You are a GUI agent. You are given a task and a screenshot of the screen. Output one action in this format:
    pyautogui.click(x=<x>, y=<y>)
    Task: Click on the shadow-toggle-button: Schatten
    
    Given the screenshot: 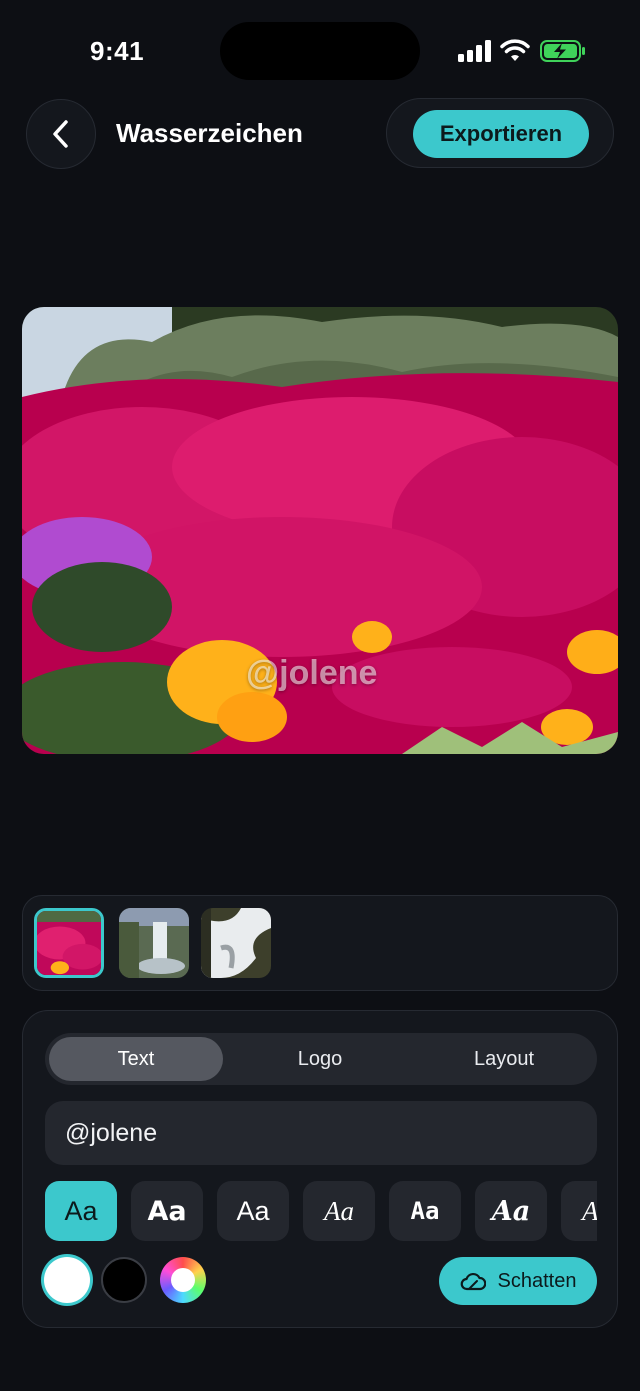 What is the action you would take?
    pyautogui.click(x=518, y=1281)
    